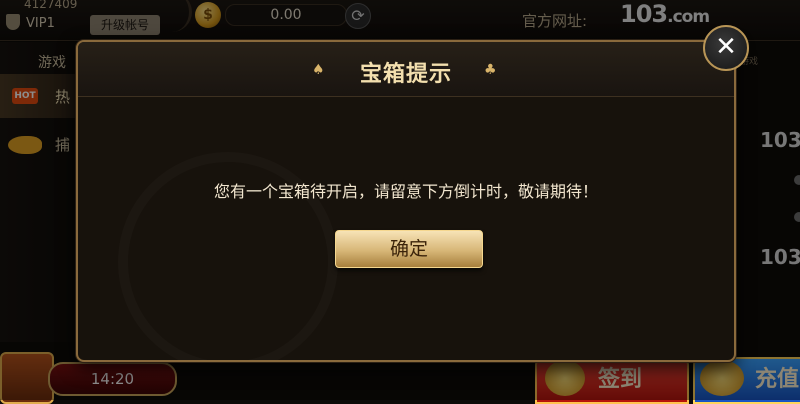  What do you see at coordinates (405, 191) in the screenshot?
I see `dialog-message: 您有一个宝箱待开启，请留意下方倒计时，敬请期待！` at bounding box center [405, 191].